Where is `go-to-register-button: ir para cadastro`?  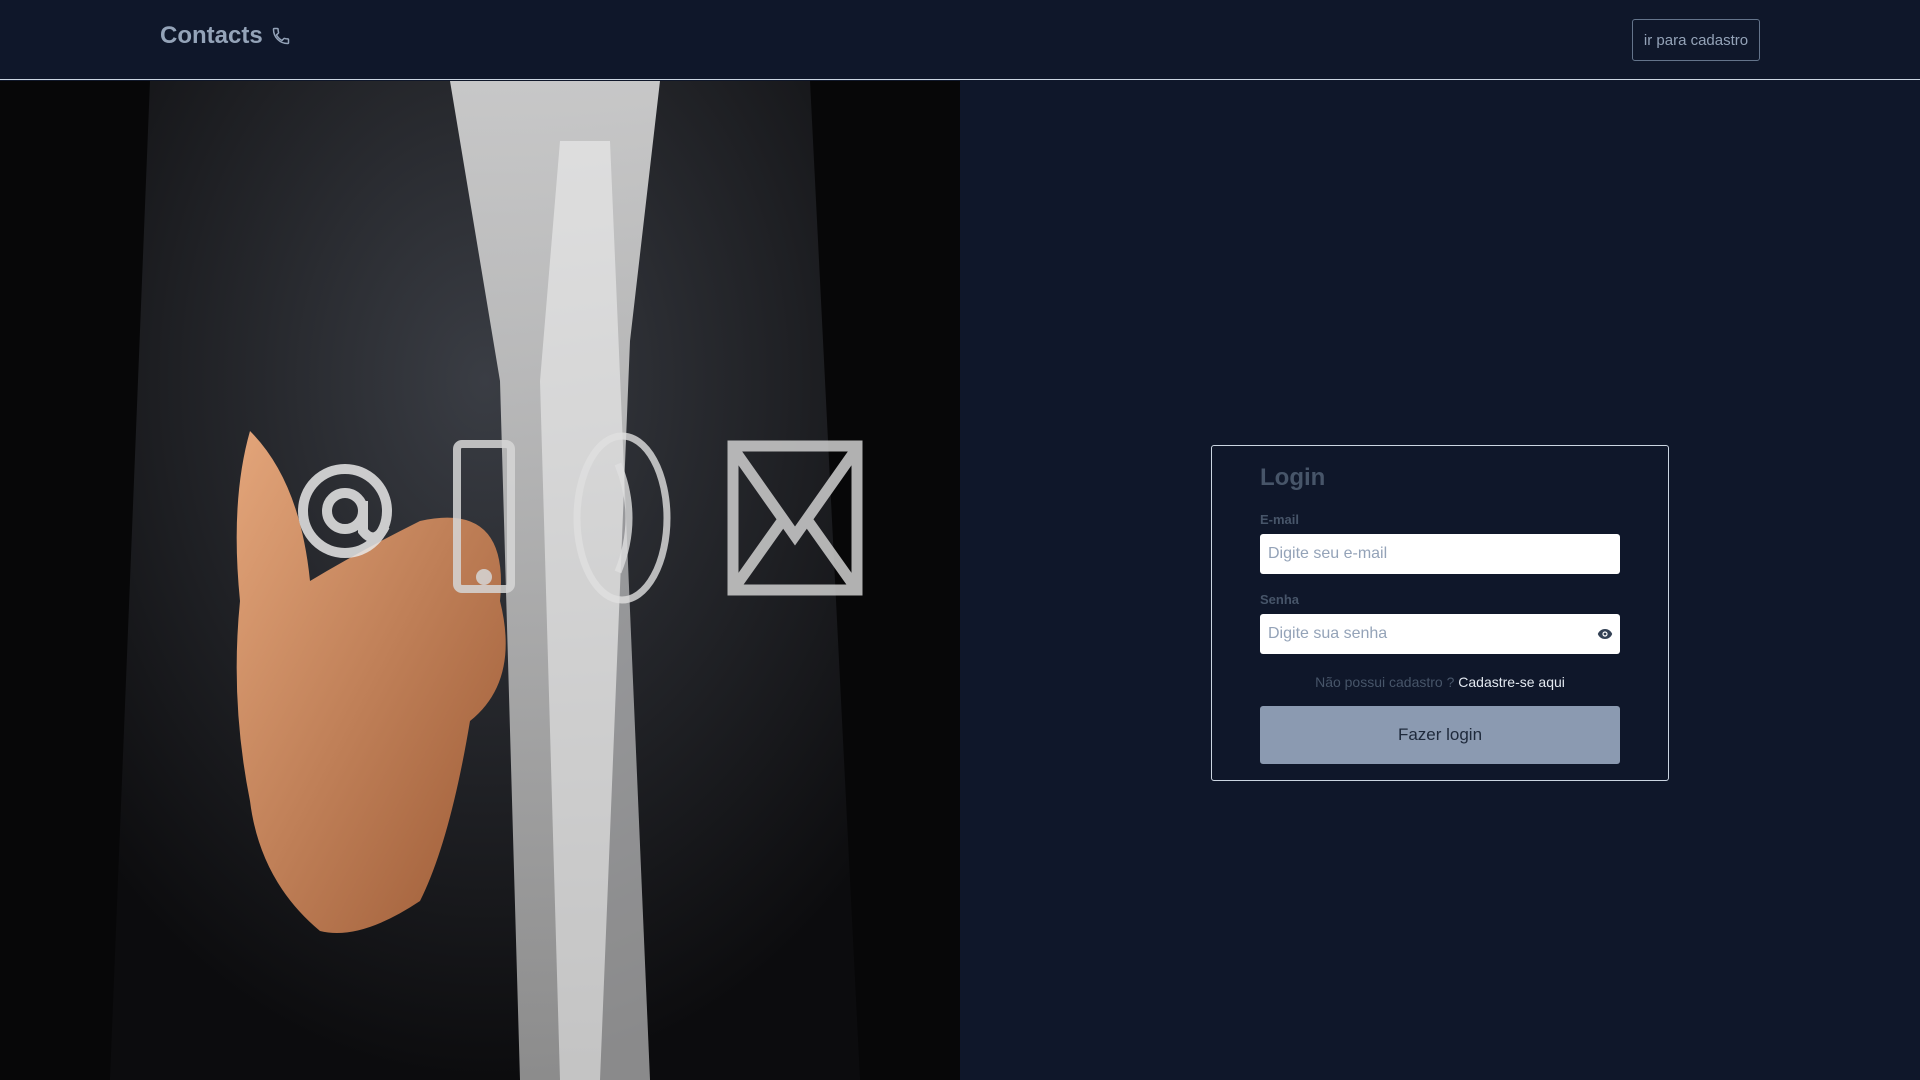 go-to-register-button: ir para cadastro is located at coordinates (1696, 40).